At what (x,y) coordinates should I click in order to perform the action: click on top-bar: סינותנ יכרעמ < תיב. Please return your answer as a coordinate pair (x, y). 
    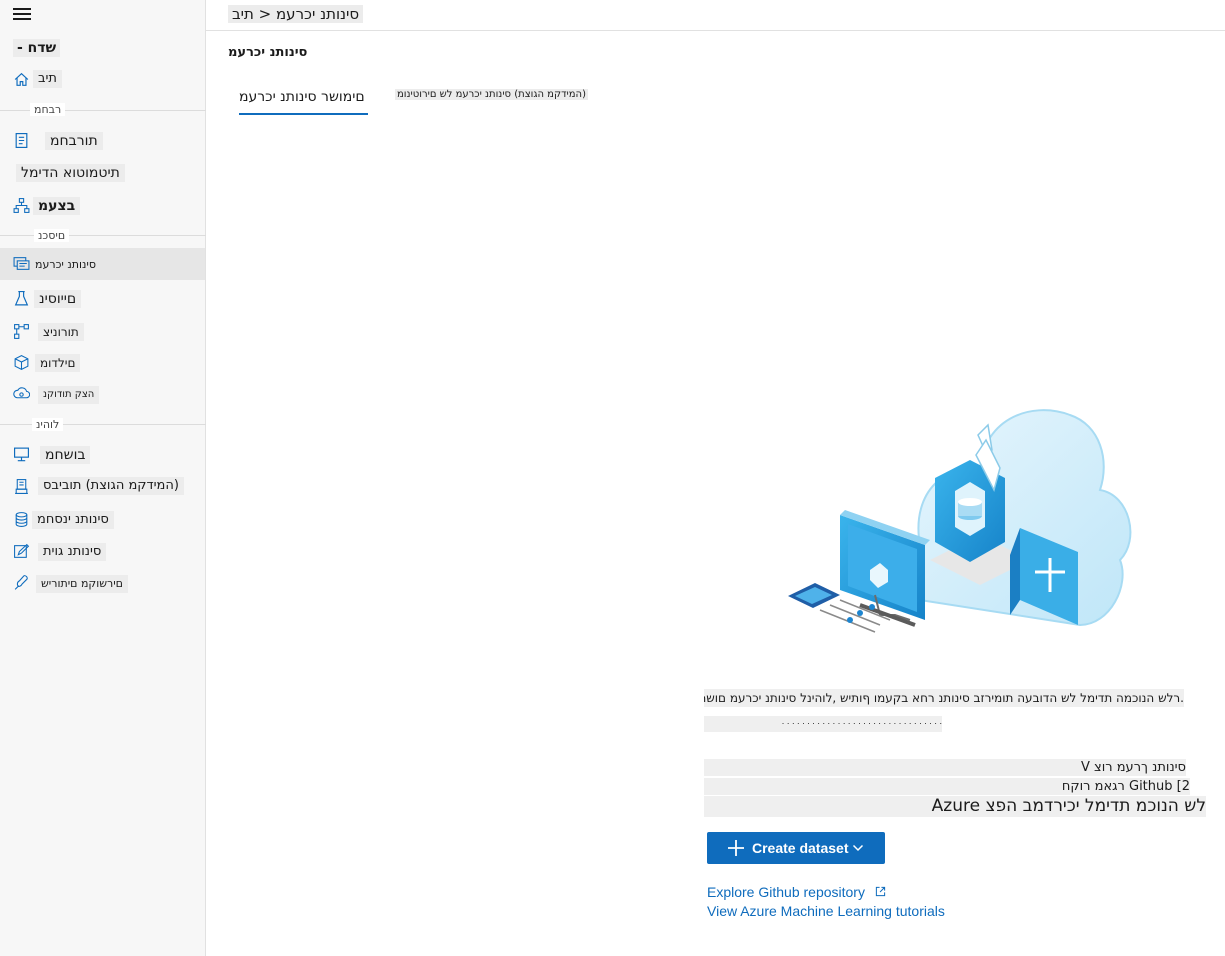
    Looking at the image, I should click on (715, 15).